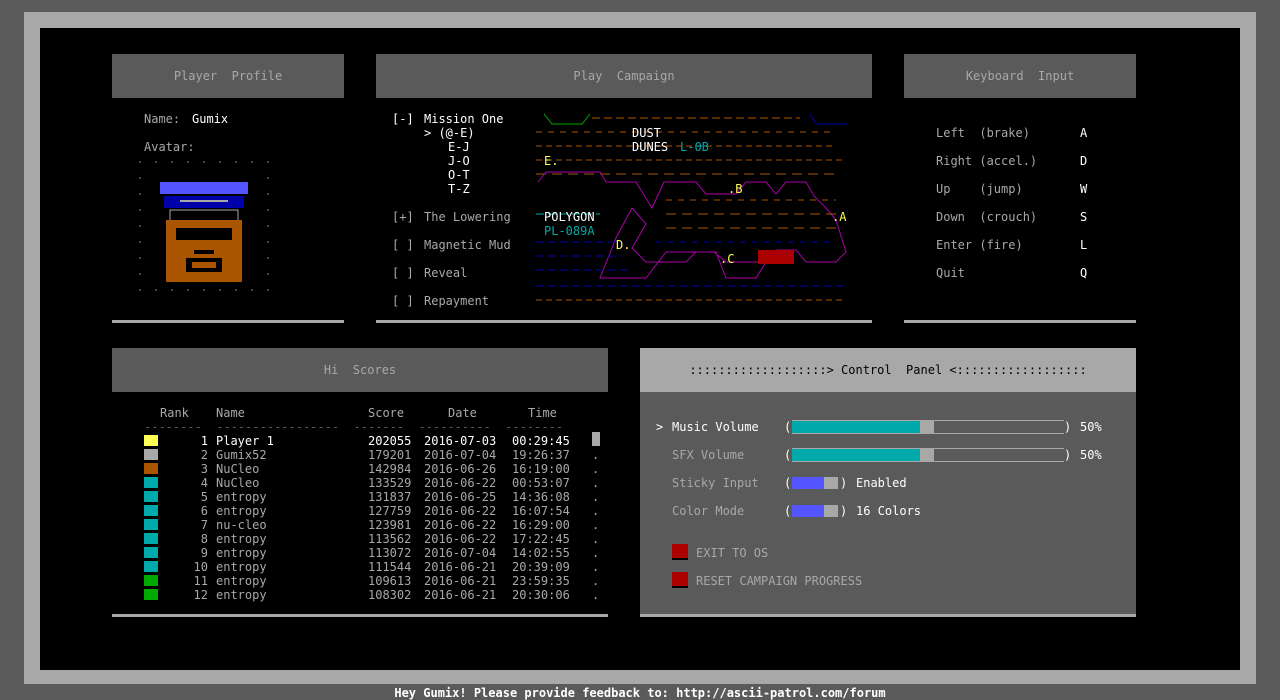  I want to click on binding-action: Enter (fire), so click(979, 245).